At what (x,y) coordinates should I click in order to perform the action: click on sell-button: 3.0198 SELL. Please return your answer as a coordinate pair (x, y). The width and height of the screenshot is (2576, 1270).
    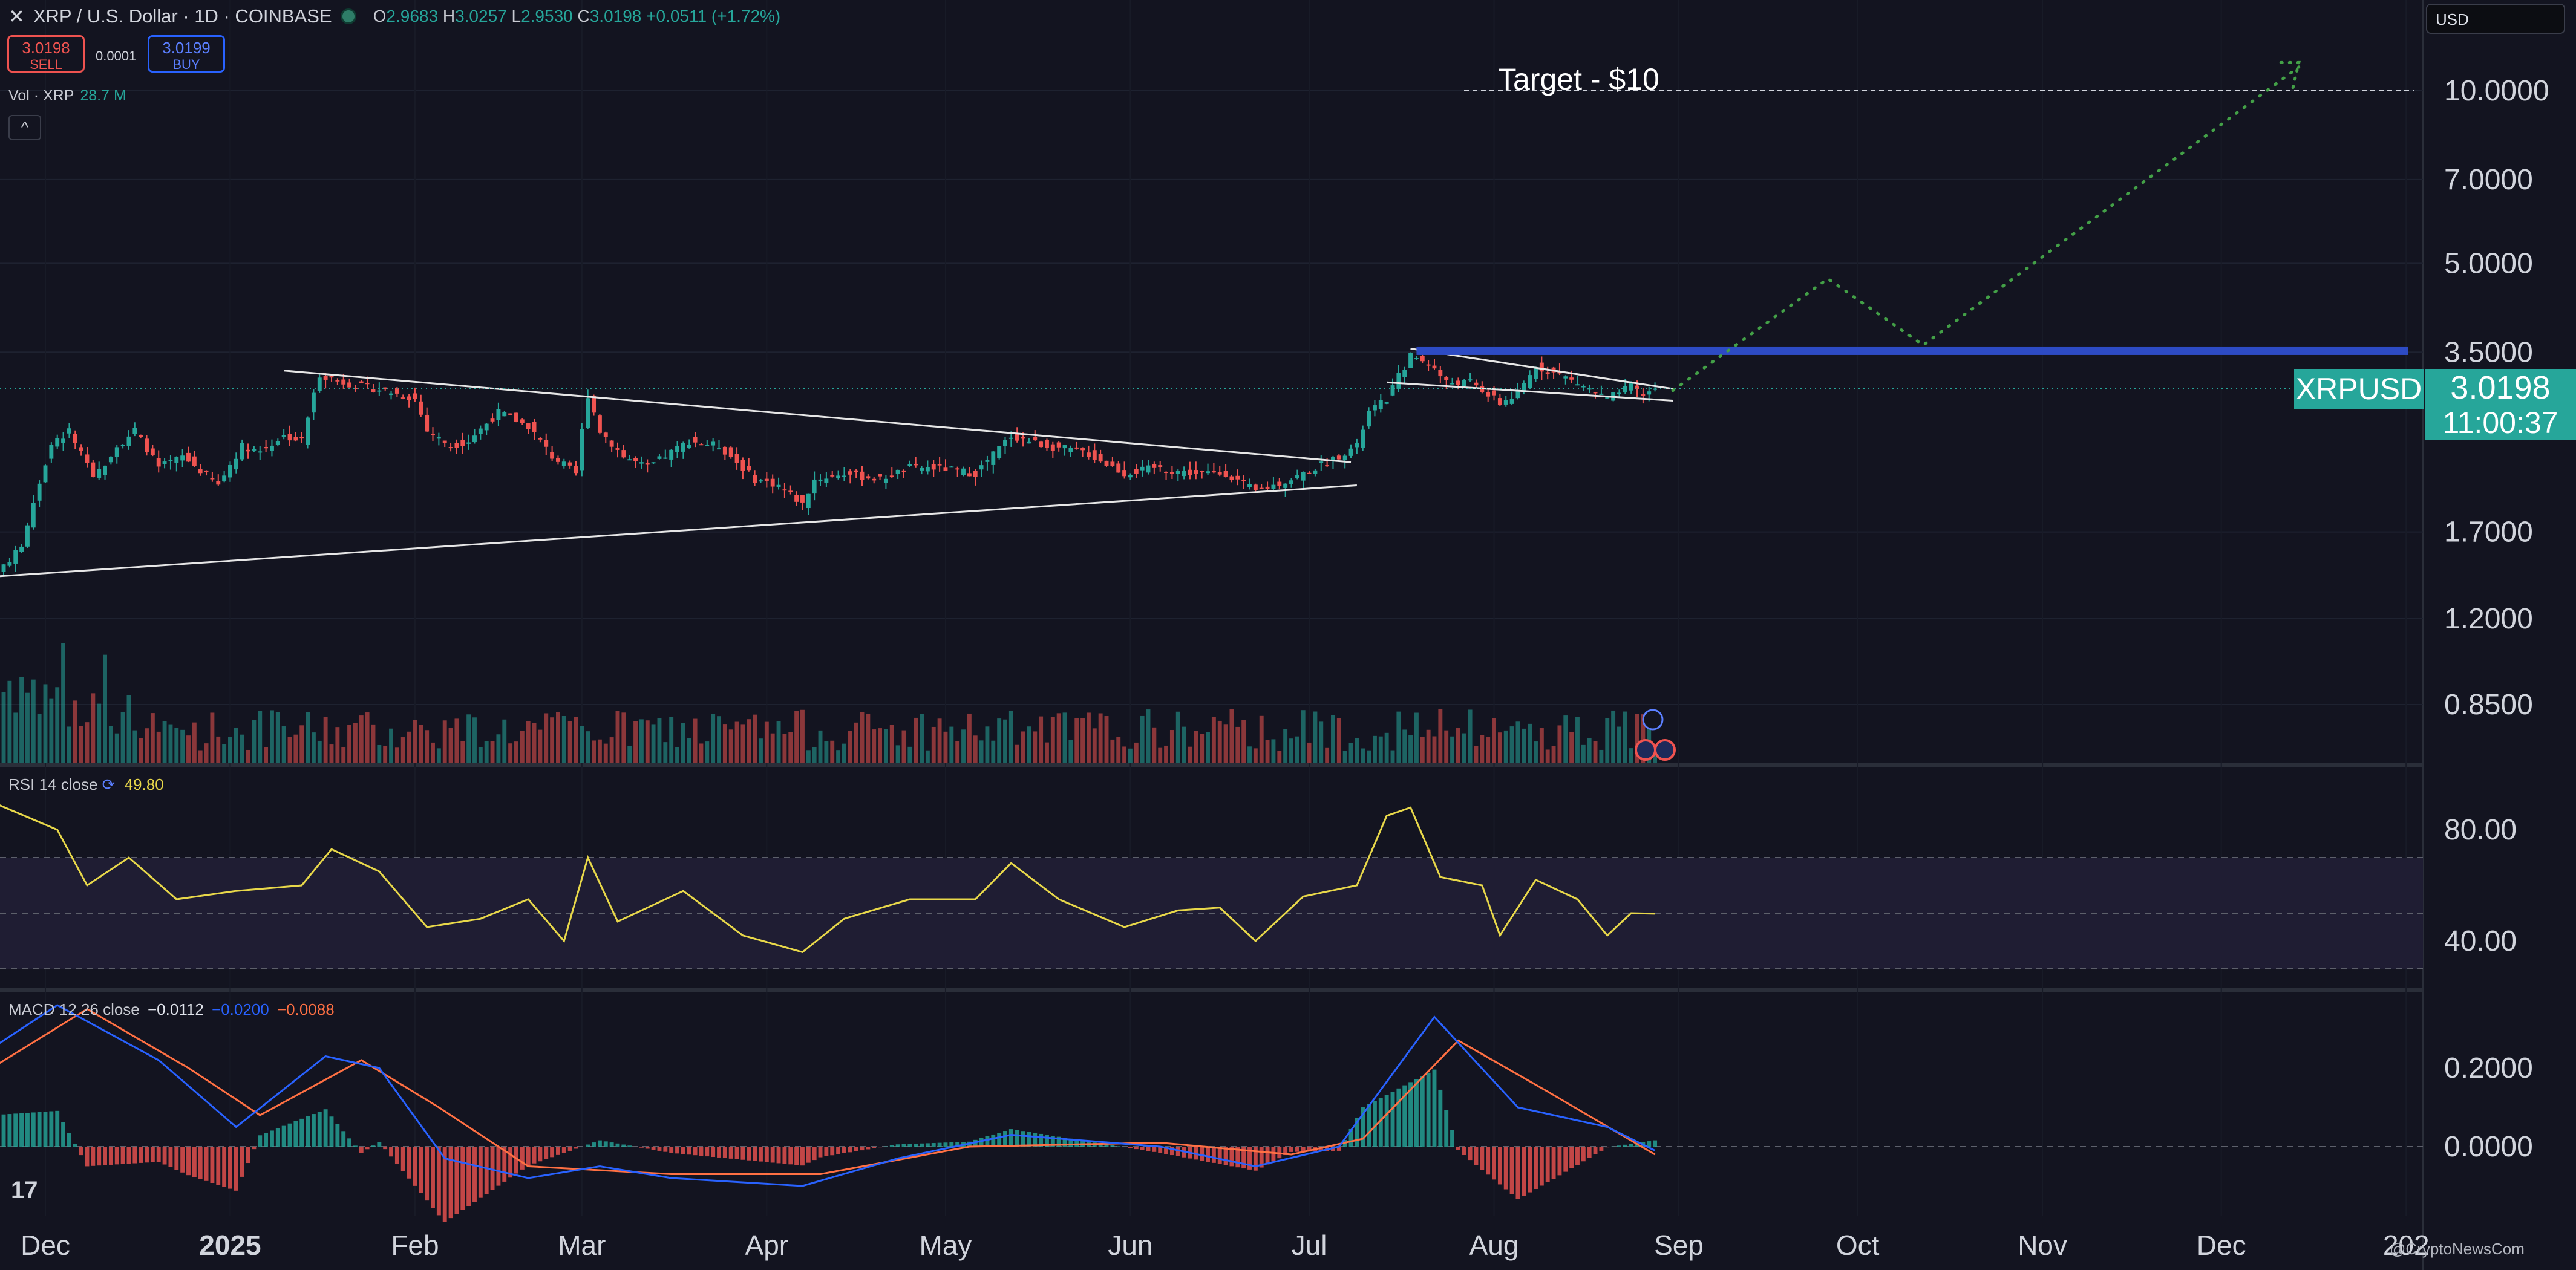
    Looking at the image, I should click on (46, 54).